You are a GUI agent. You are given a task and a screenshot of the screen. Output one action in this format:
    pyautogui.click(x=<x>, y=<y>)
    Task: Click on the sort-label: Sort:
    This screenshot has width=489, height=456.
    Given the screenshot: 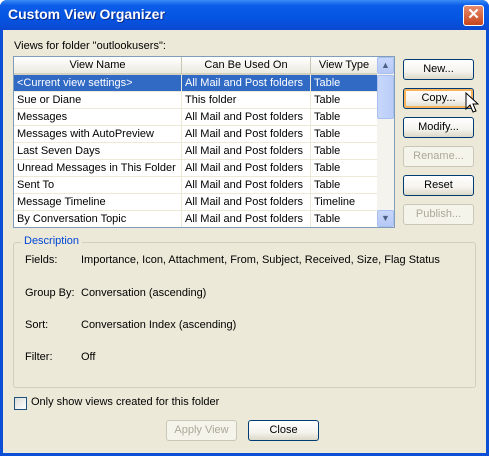 What is the action you would take?
    pyautogui.click(x=37, y=325)
    